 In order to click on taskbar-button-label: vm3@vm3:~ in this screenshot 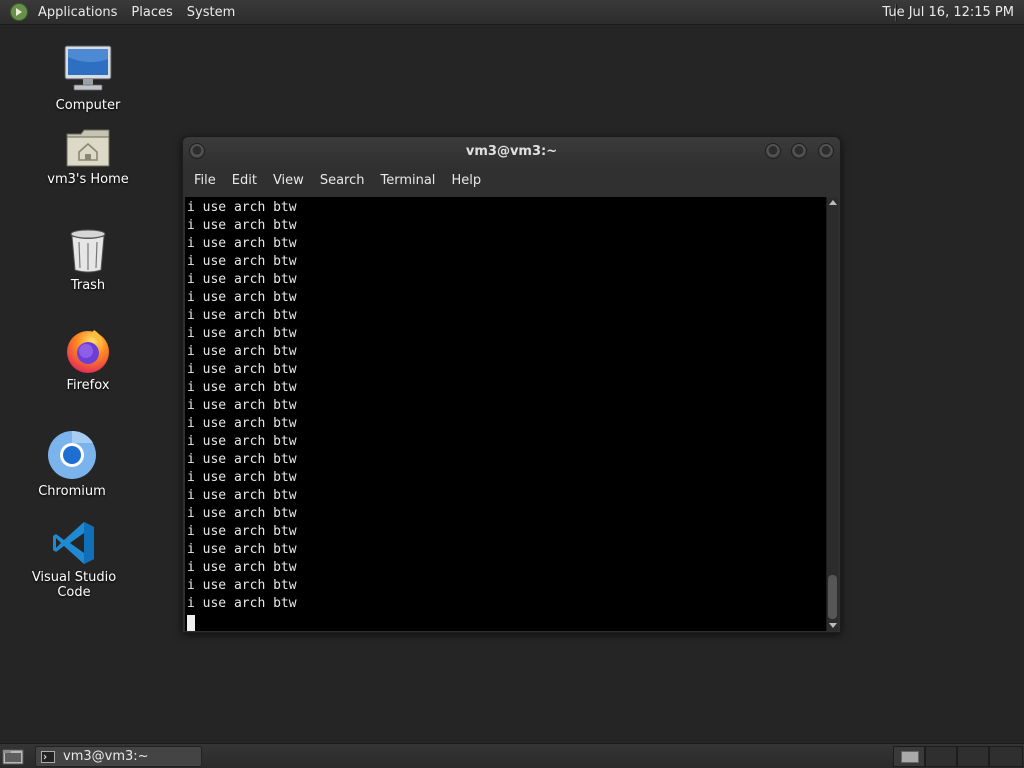, I will do `click(106, 756)`.